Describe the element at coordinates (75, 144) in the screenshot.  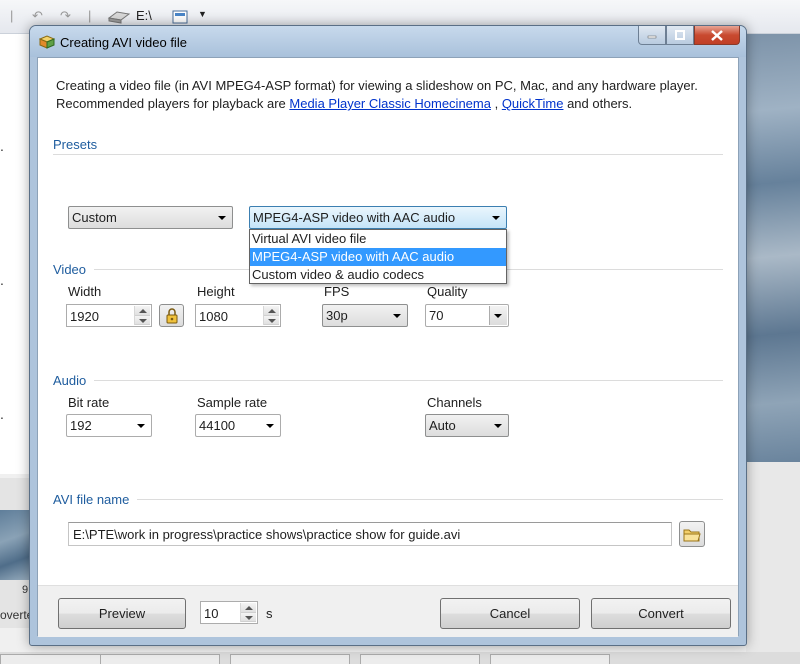
I see `presets-section-title: Presets` at that location.